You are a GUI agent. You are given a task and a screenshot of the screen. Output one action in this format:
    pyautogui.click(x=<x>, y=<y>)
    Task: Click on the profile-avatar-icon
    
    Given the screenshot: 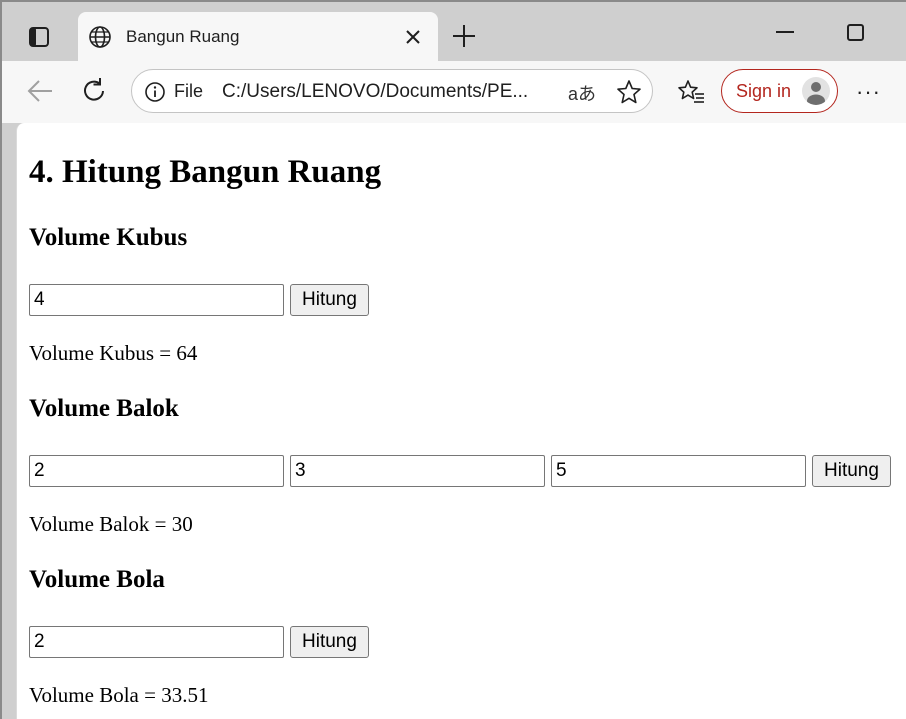 What is the action you would take?
    pyautogui.click(x=816, y=91)
    